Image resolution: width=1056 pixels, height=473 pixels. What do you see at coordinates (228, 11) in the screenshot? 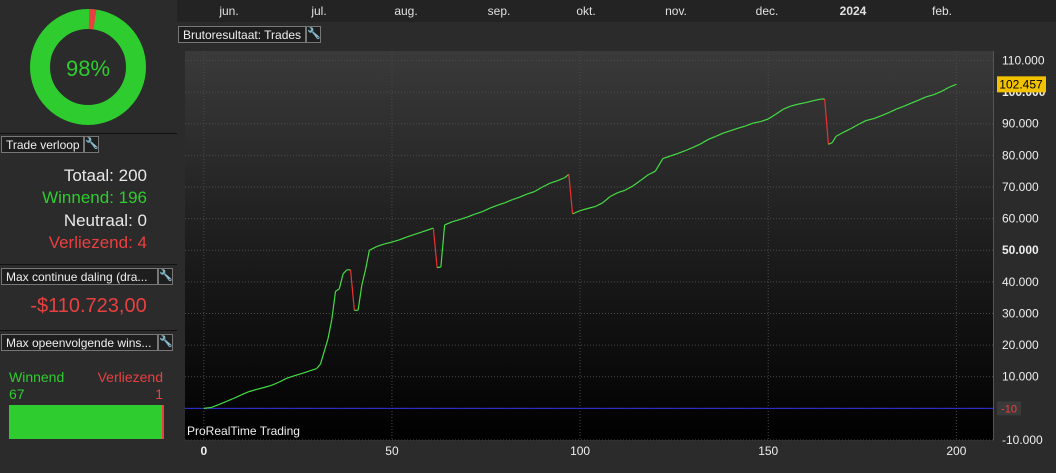
I see `month-label: jun.` at bounding box center [228, 11].